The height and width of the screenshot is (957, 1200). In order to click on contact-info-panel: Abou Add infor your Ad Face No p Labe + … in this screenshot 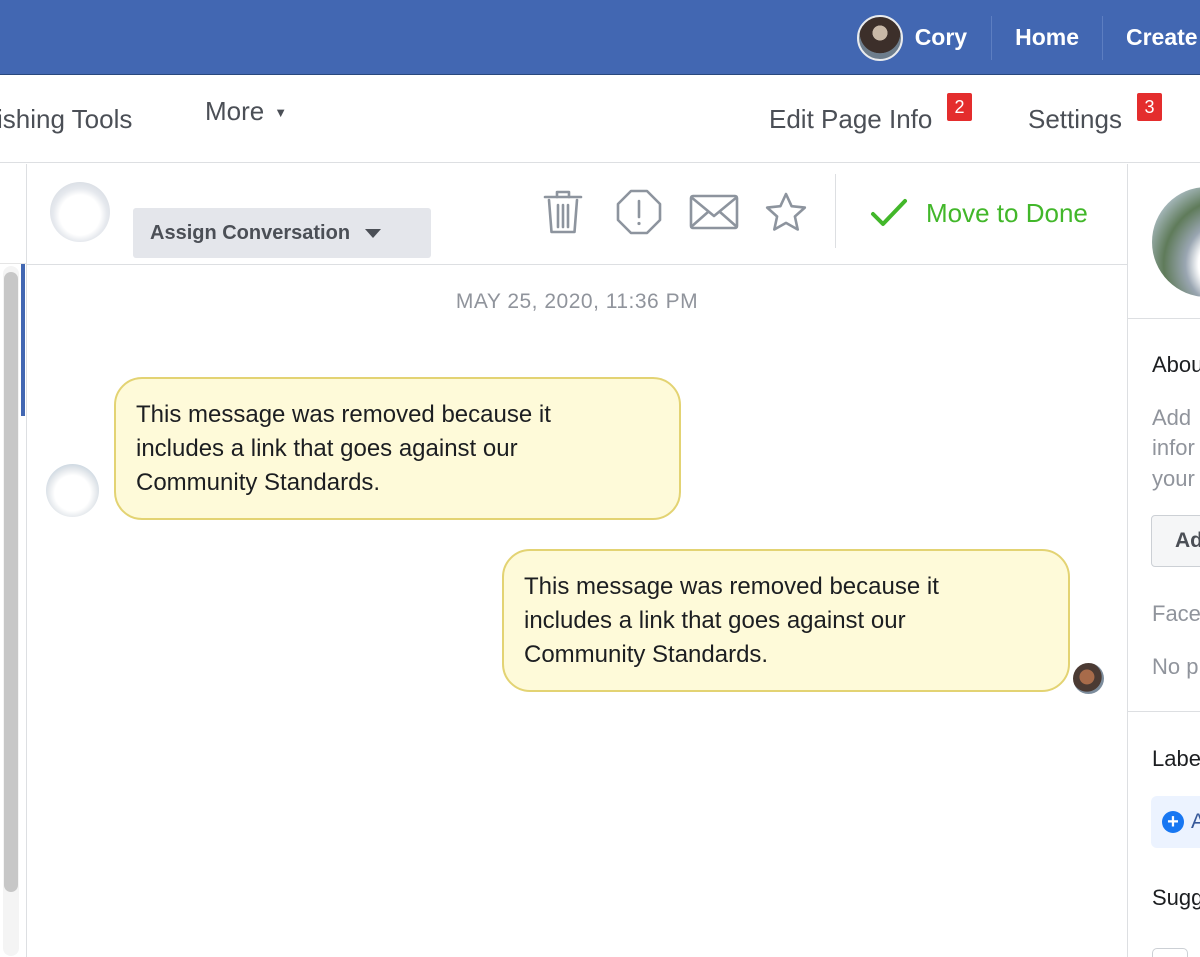, I will do `click(1163, 560)`.